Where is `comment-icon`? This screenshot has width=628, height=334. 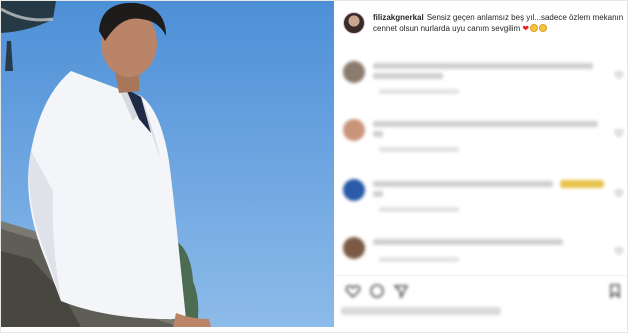
comment-icon is located at coordinates (377, 291).